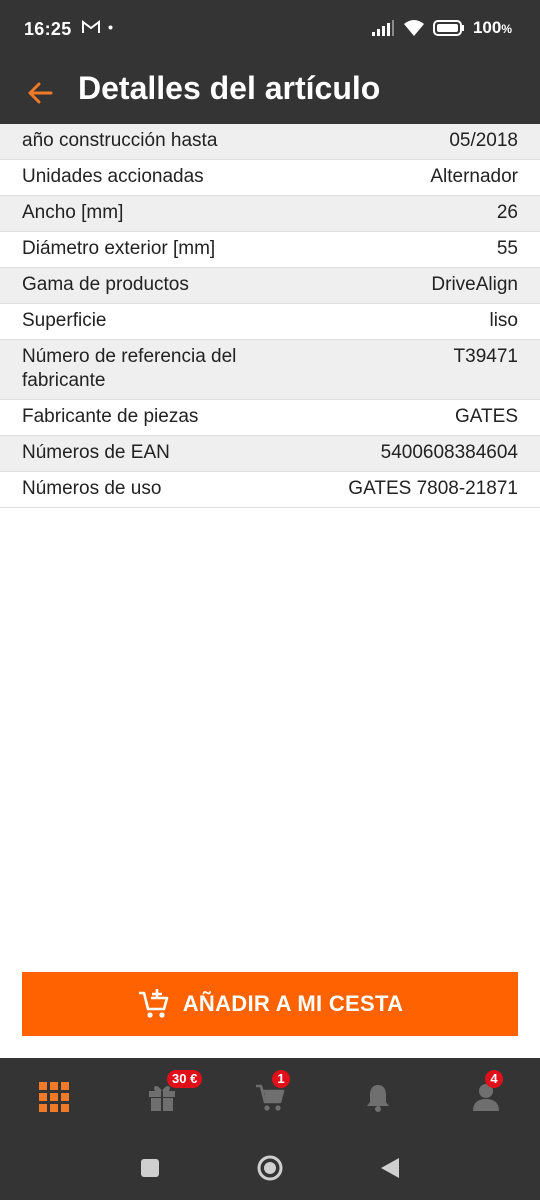 The width and height of the screenshot is (540, 1200). I want to click on app-bar: Detalles del artículo, so click(270, 93).